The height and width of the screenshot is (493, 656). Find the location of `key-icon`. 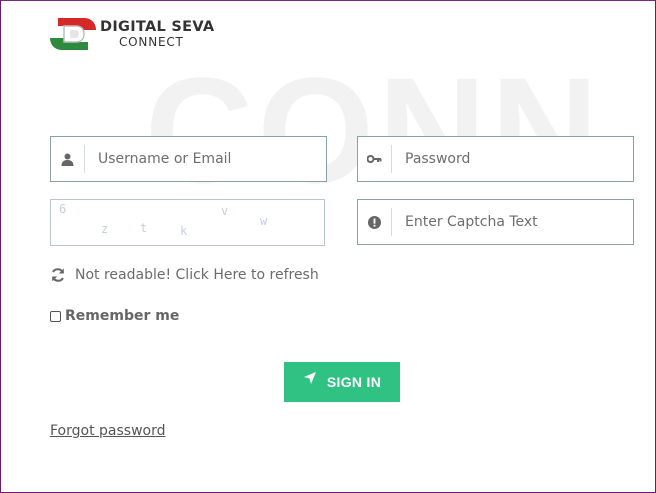

key-icon is located at coordinates (375, 159).